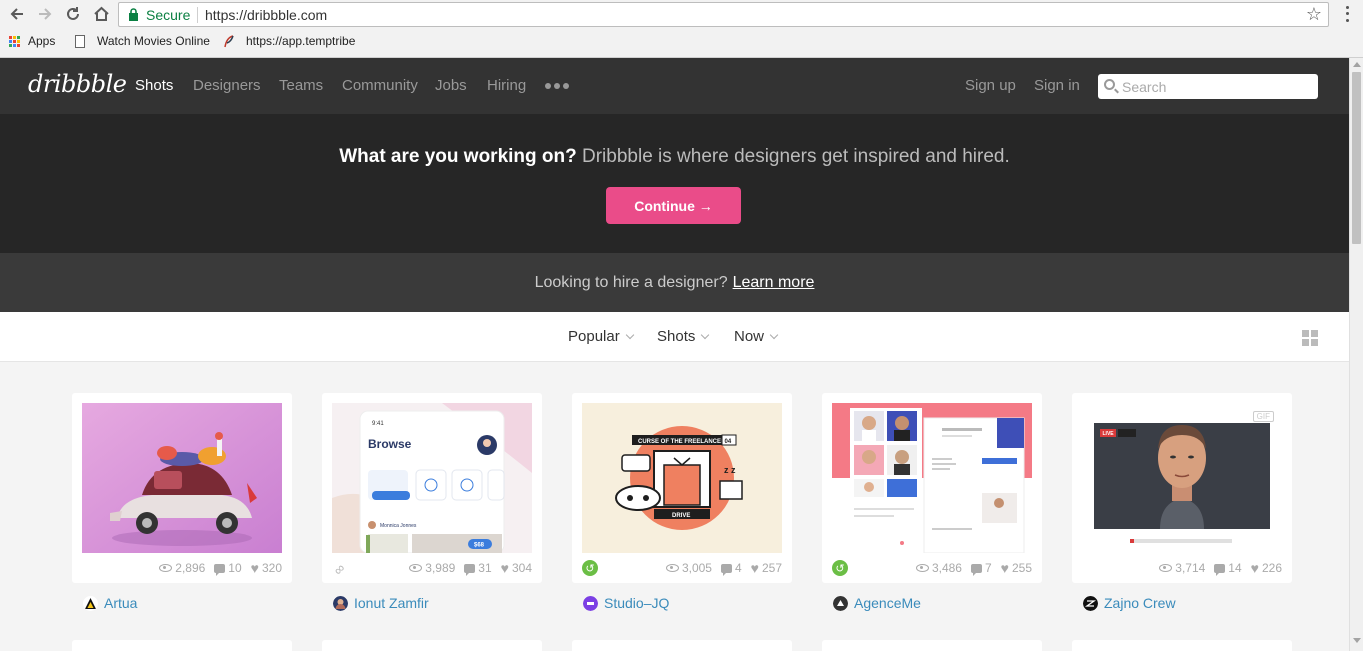  What do you see at coordinates (557, 86) in the screenshot?
I see `more-menu-icon` at bounding box center [557, 86].